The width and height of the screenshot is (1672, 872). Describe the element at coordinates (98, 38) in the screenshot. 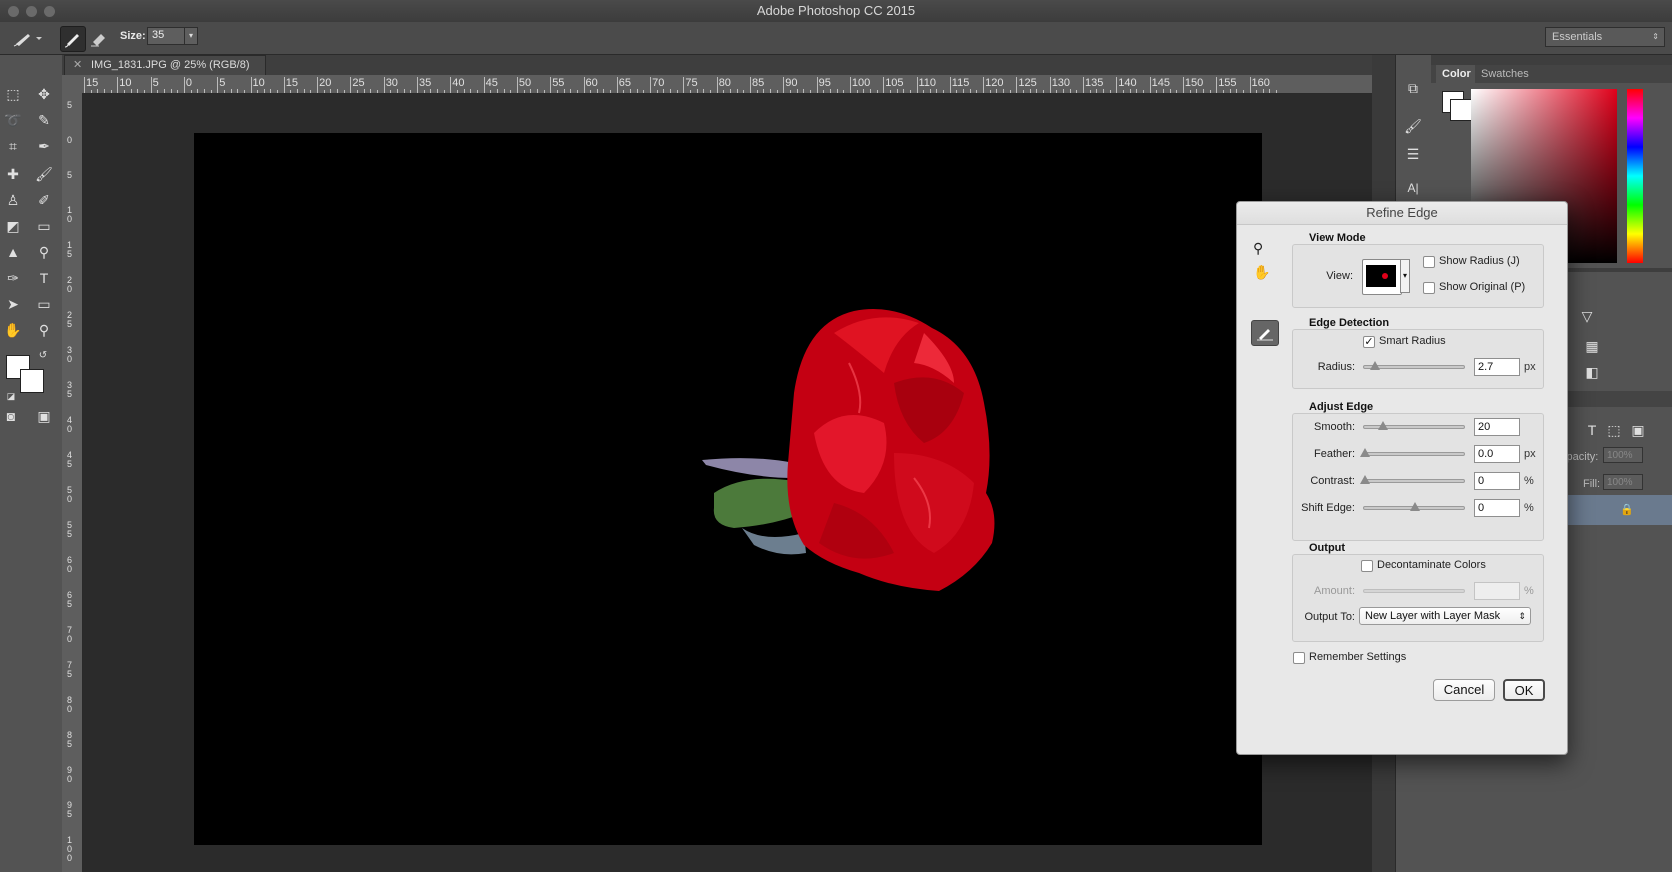

I see `erase-refinements-tool-button` at that location.